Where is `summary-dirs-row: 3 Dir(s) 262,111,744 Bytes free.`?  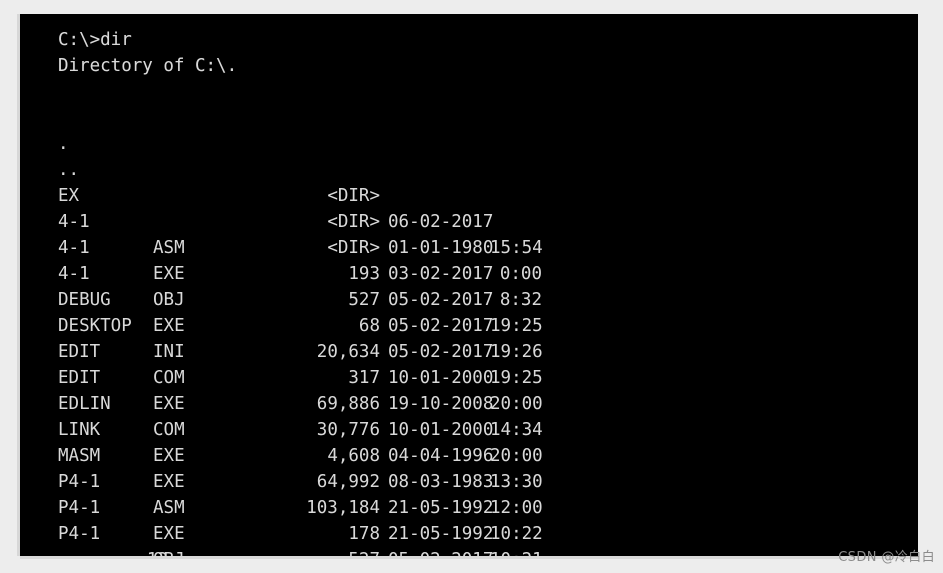
summary-dirs-row: 3 Dir(s) 262,111,744 Bytes free. is located at coordinates (469, 534).